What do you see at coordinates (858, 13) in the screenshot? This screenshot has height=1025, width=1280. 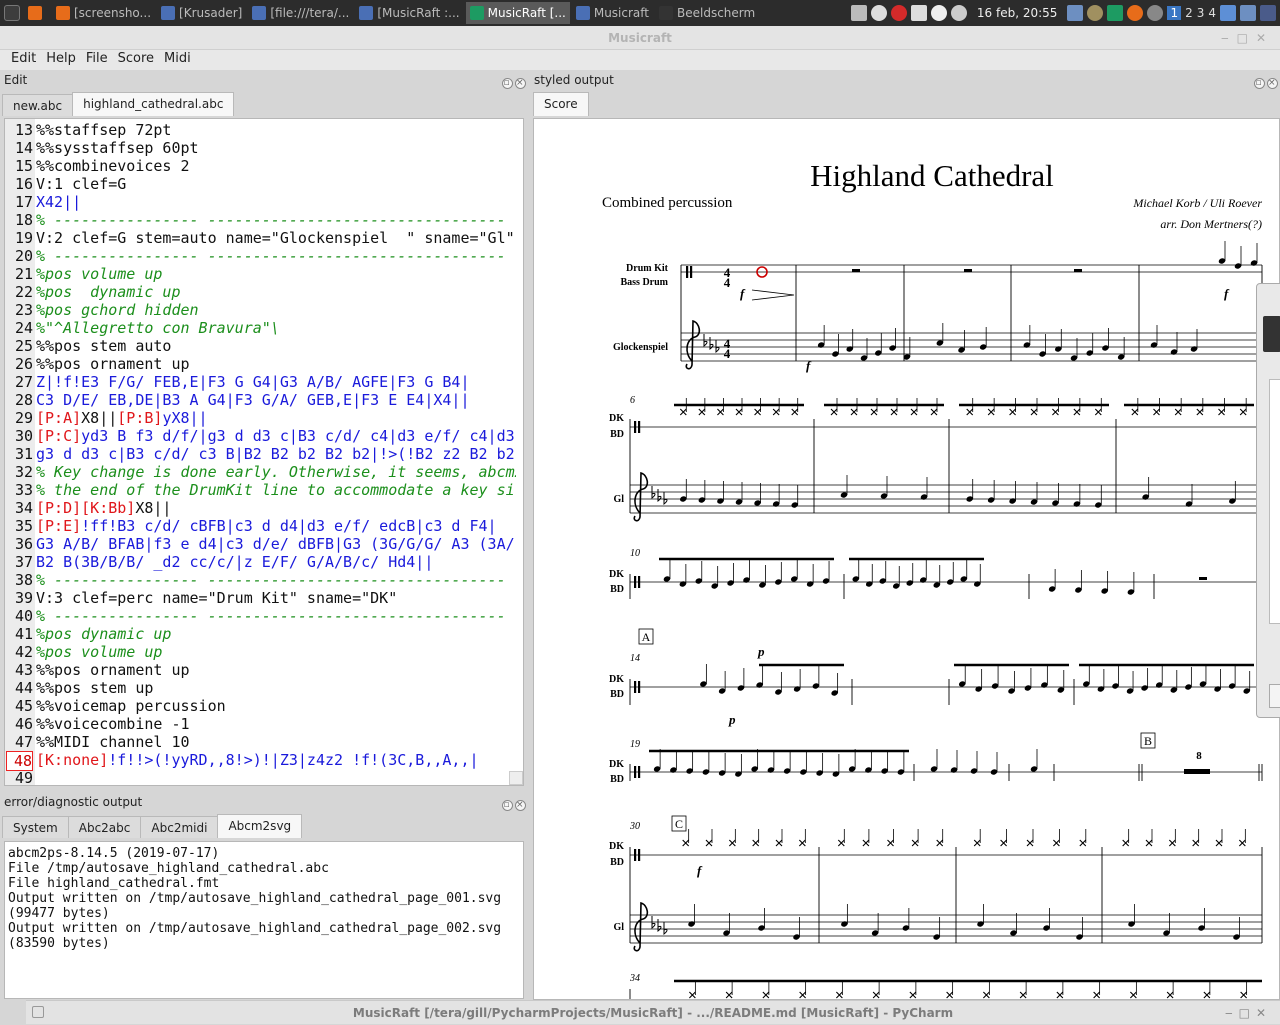 I see `printer-icon` at bounding box center [858, 13].